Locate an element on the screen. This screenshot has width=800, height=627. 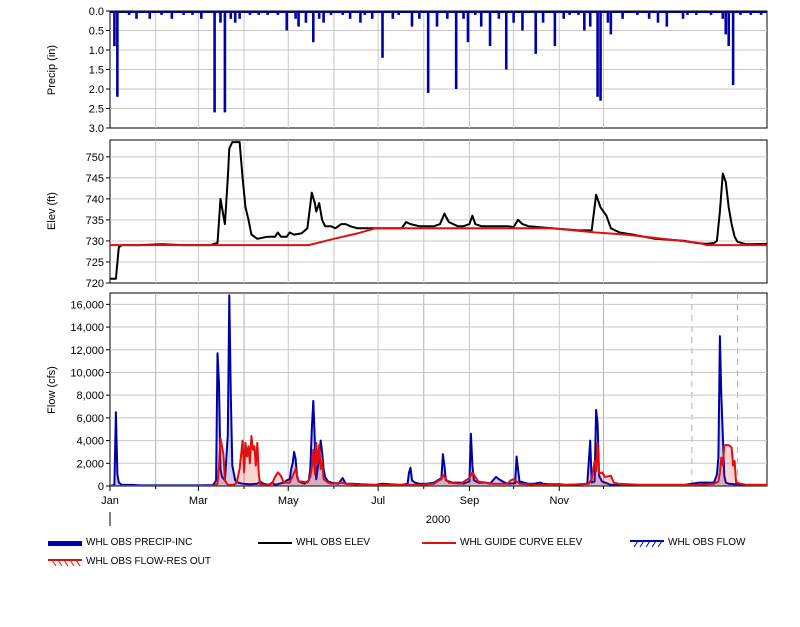
y-tick-label: 16,000 is located at coordinates (87, 305).